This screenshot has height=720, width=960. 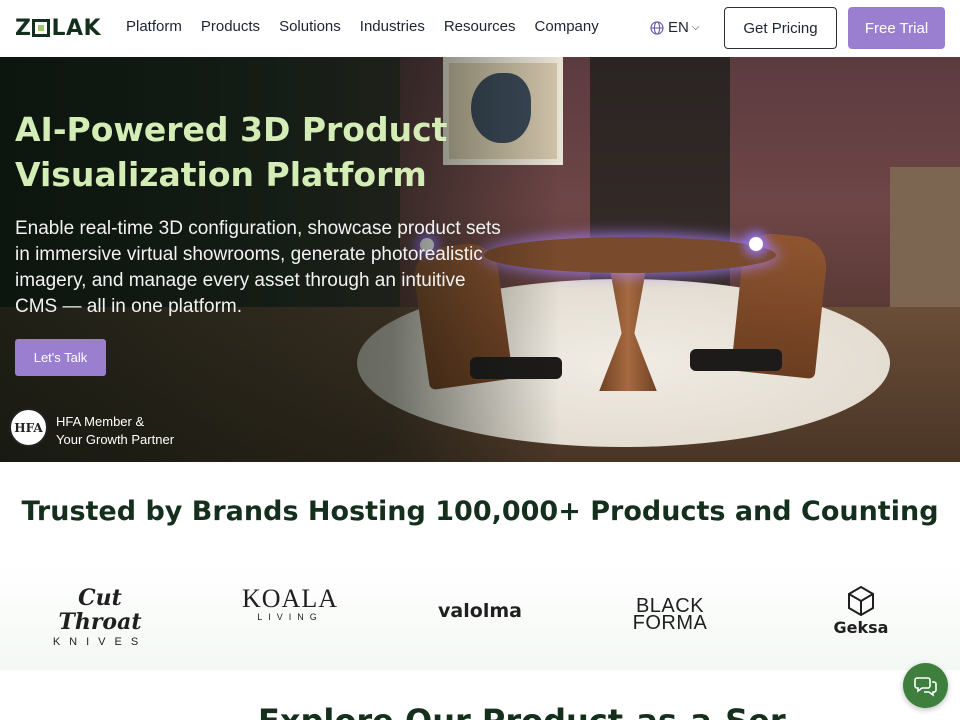 What do you see at coordinates (522, 711) in the screenshot?
I see `explore-section-title: Explore Our Product-as-a-Ser` at bounding box center [522, 711].